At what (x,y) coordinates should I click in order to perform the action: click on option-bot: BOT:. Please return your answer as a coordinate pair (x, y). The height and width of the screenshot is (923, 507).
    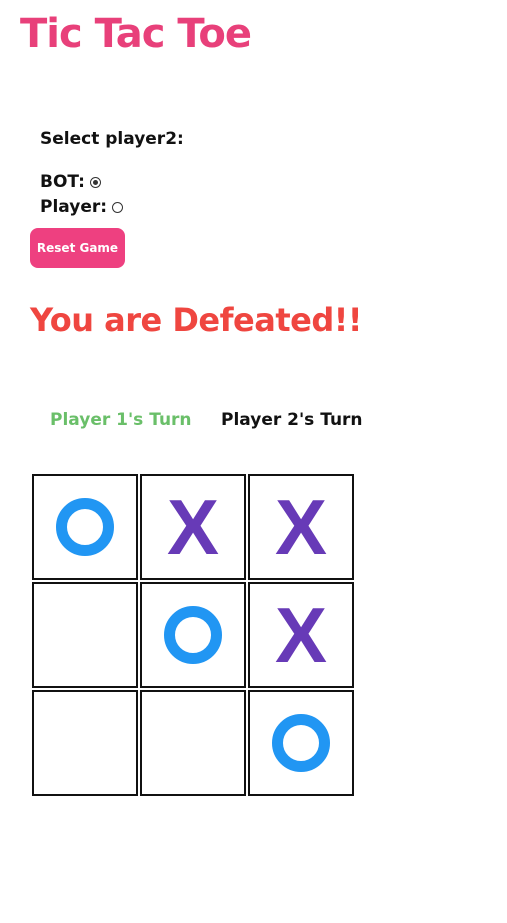
    Looking at the image, I should click on (70, 182).